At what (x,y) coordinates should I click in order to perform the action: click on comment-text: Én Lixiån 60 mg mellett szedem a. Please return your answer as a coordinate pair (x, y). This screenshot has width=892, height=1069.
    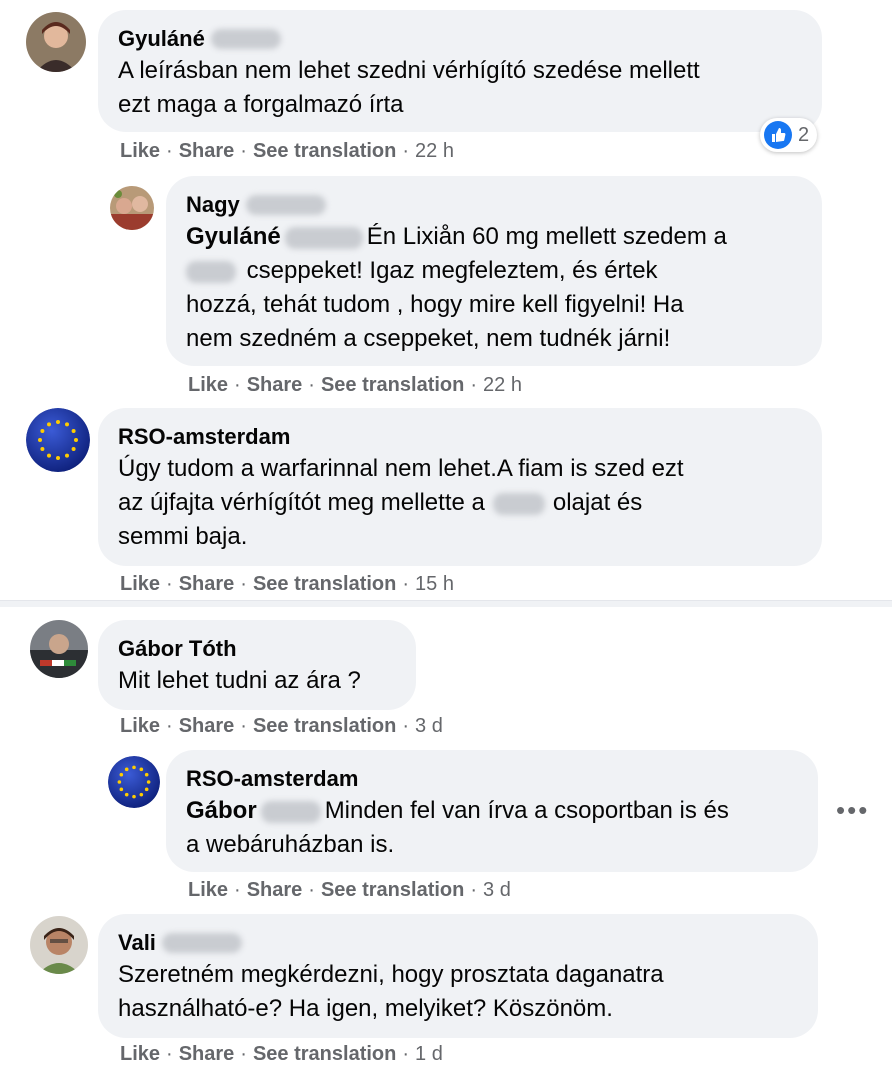
    Looking at the image, I should click on (546, 236).